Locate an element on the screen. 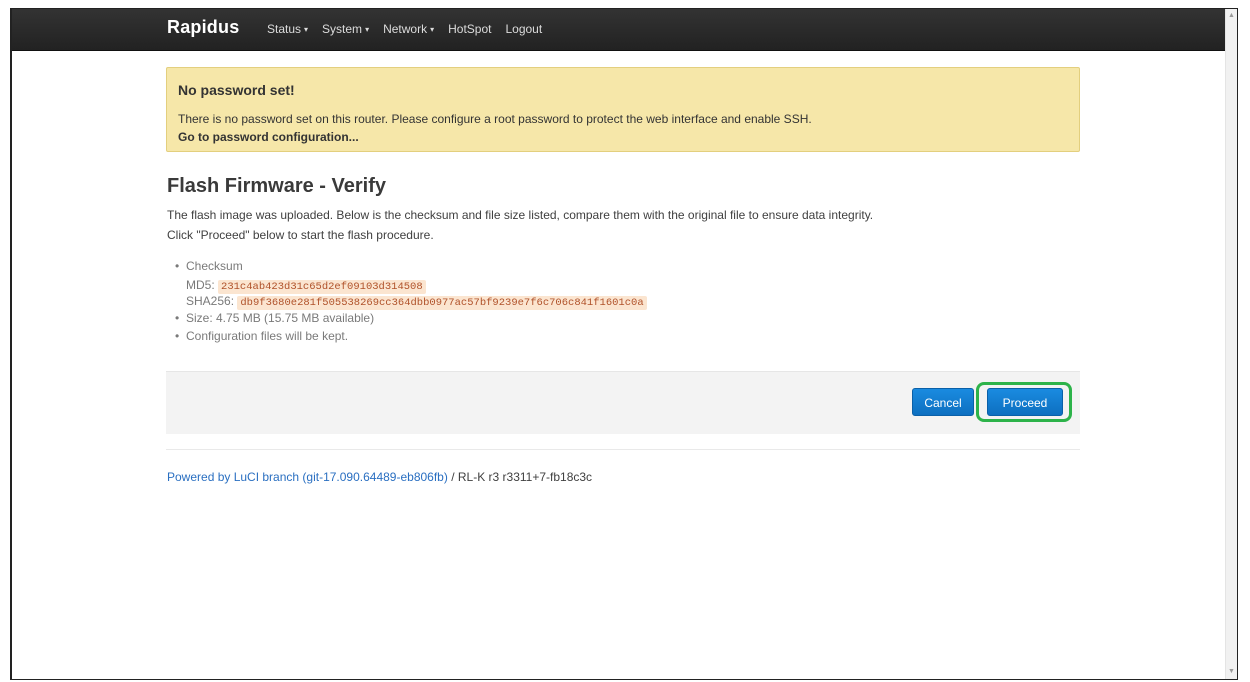 The image size is (1250, 682). menu-network-label: Network is located at coordinates (405, 29).